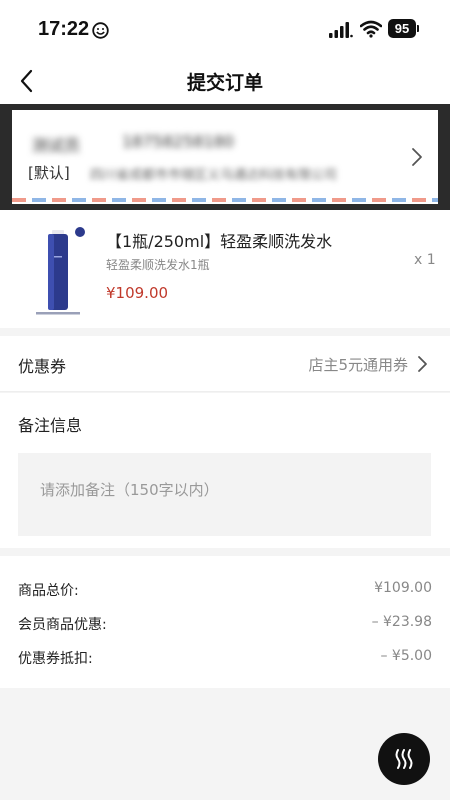 The height and width of the screenshot is (800, 450). Describe the element at coordinates (371, 29) in the screenshot. I see `wifi-icon` at that location.